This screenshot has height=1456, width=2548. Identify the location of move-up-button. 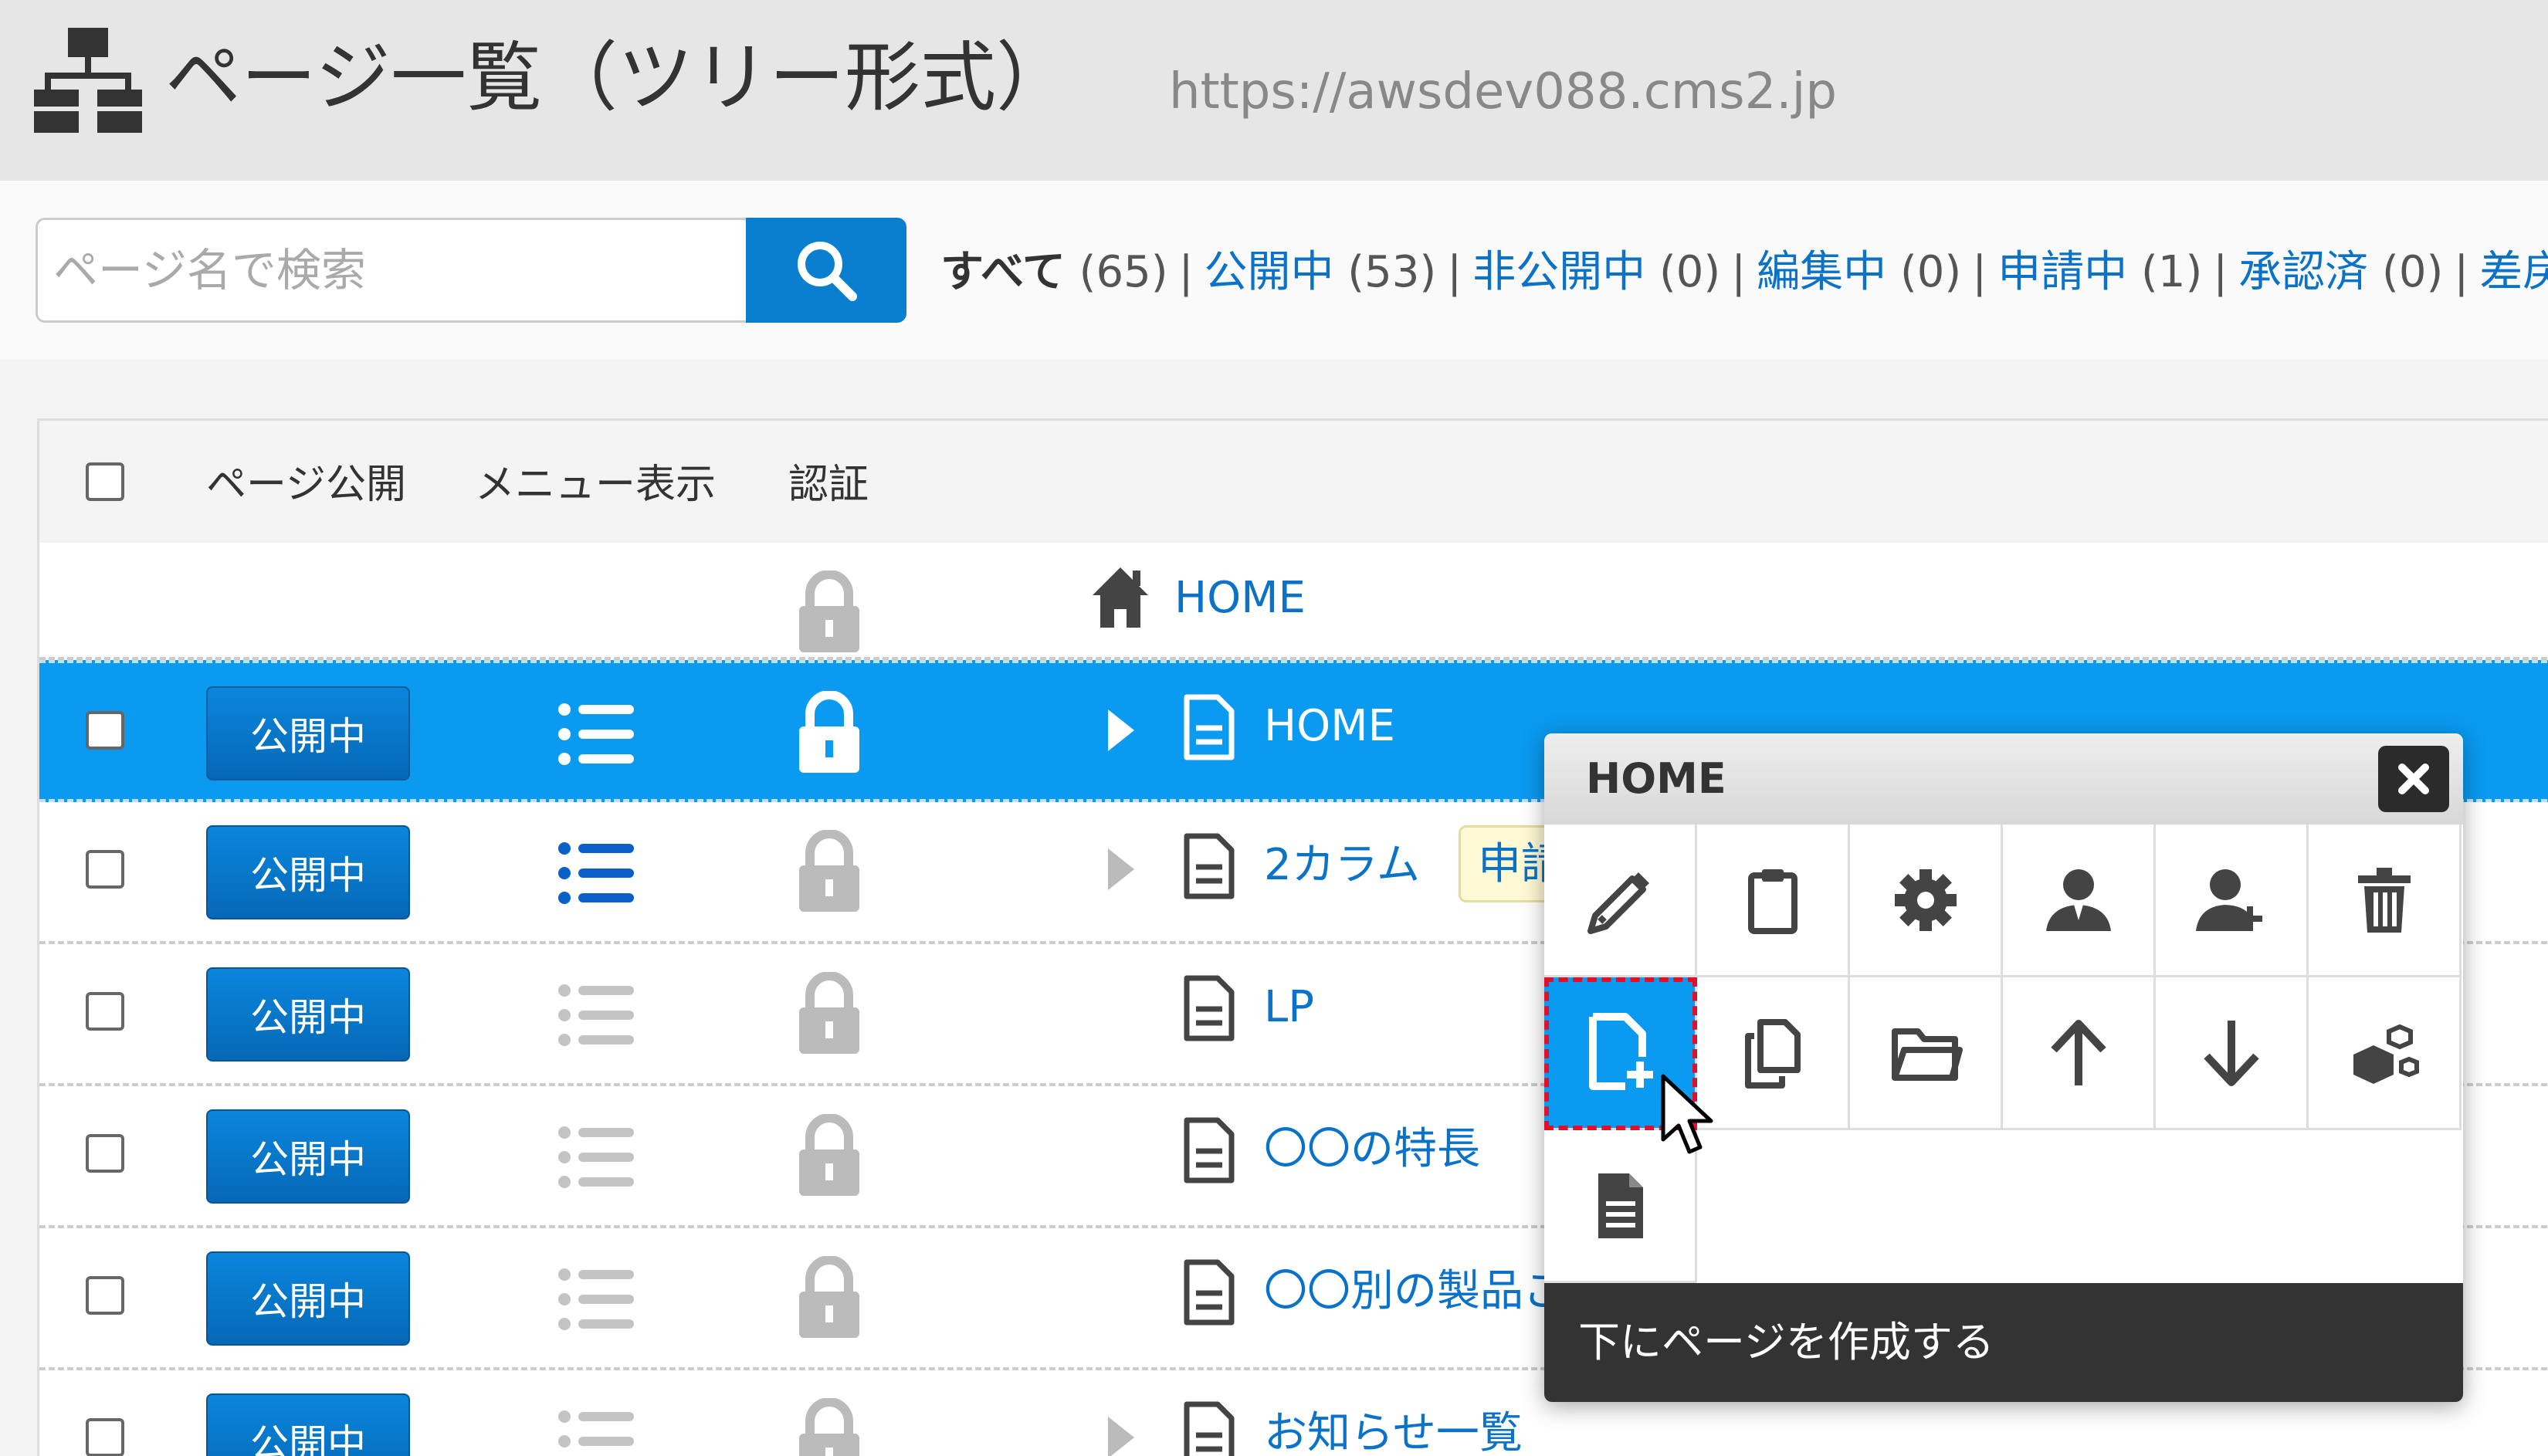
(2079, 1054).